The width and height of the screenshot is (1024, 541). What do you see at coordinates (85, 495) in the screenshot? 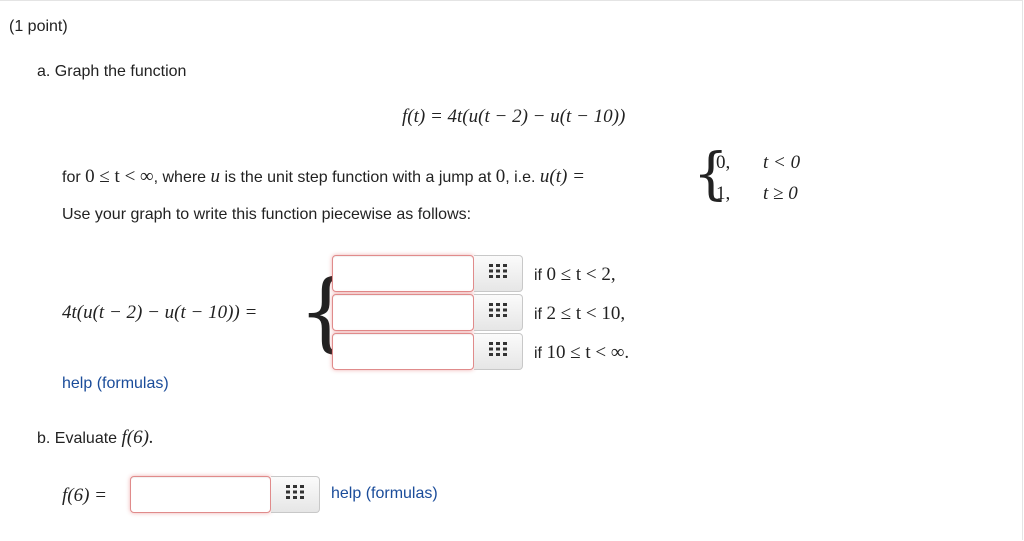
I see `part-b-lhs: f(6) =` at bounding box center [85, 495].